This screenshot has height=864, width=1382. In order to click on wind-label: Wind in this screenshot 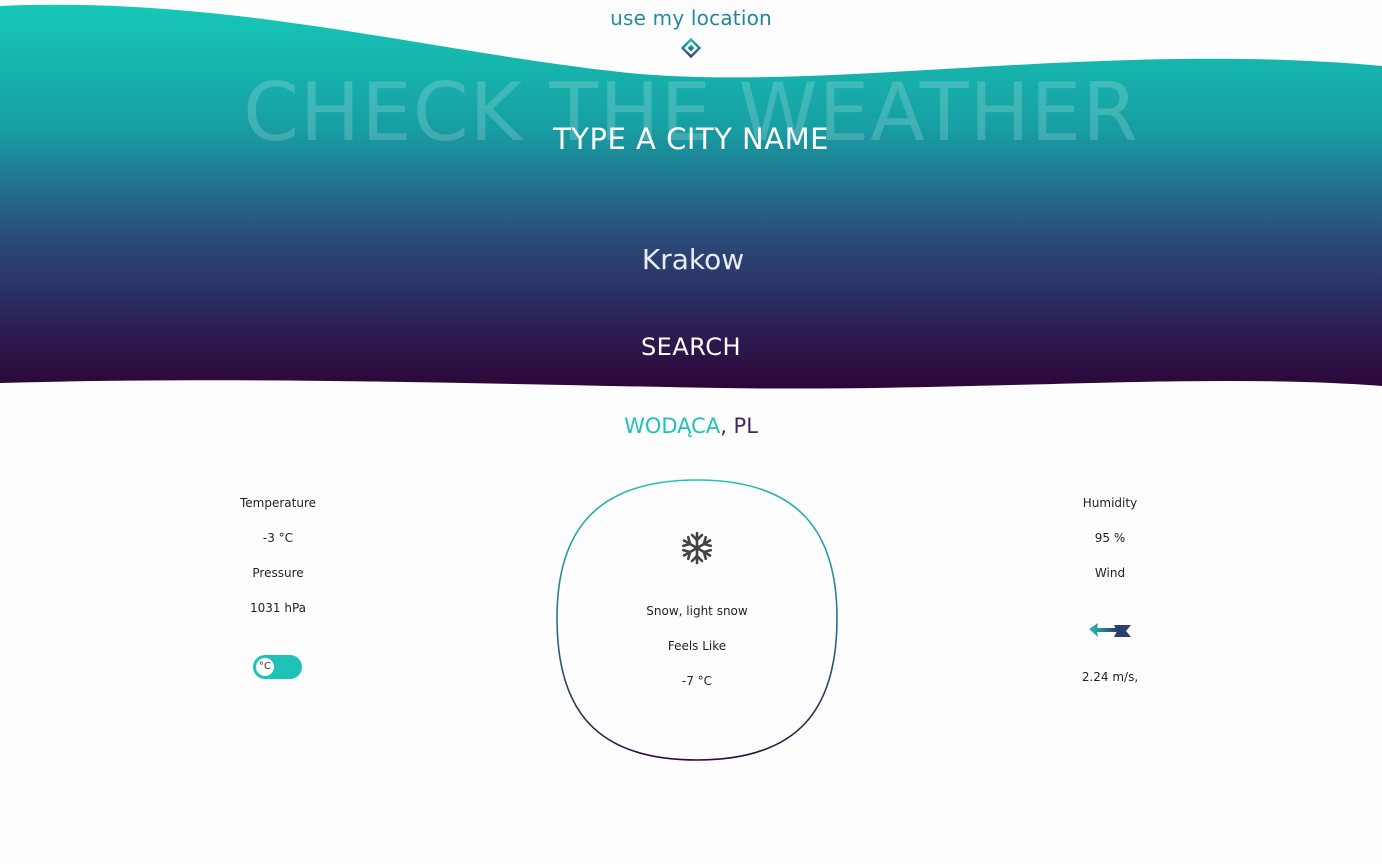, I will do `click(1110, 573)`.